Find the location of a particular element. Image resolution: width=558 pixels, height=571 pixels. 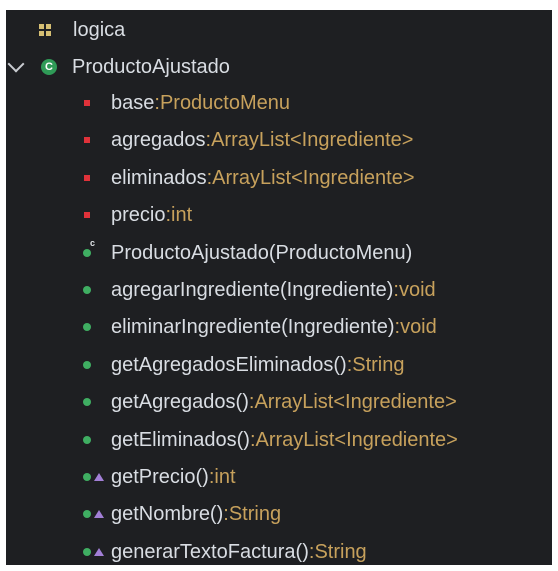

member-name: getAgregados() is located at coordinates (180, 402).